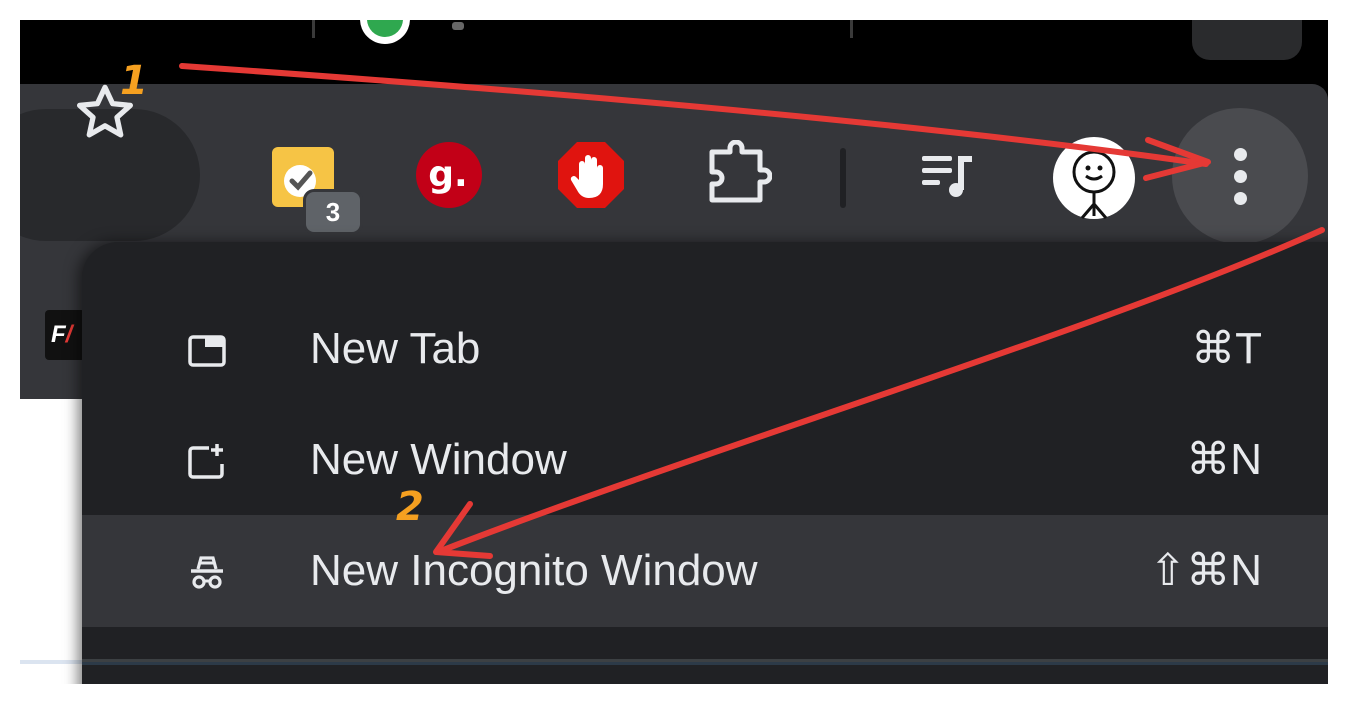 The width and height of the screenshot is (1348, 704). Describe the element at coordinates (134, 81) in the screenshot. I see `annotation-step-1: 1` at that location.